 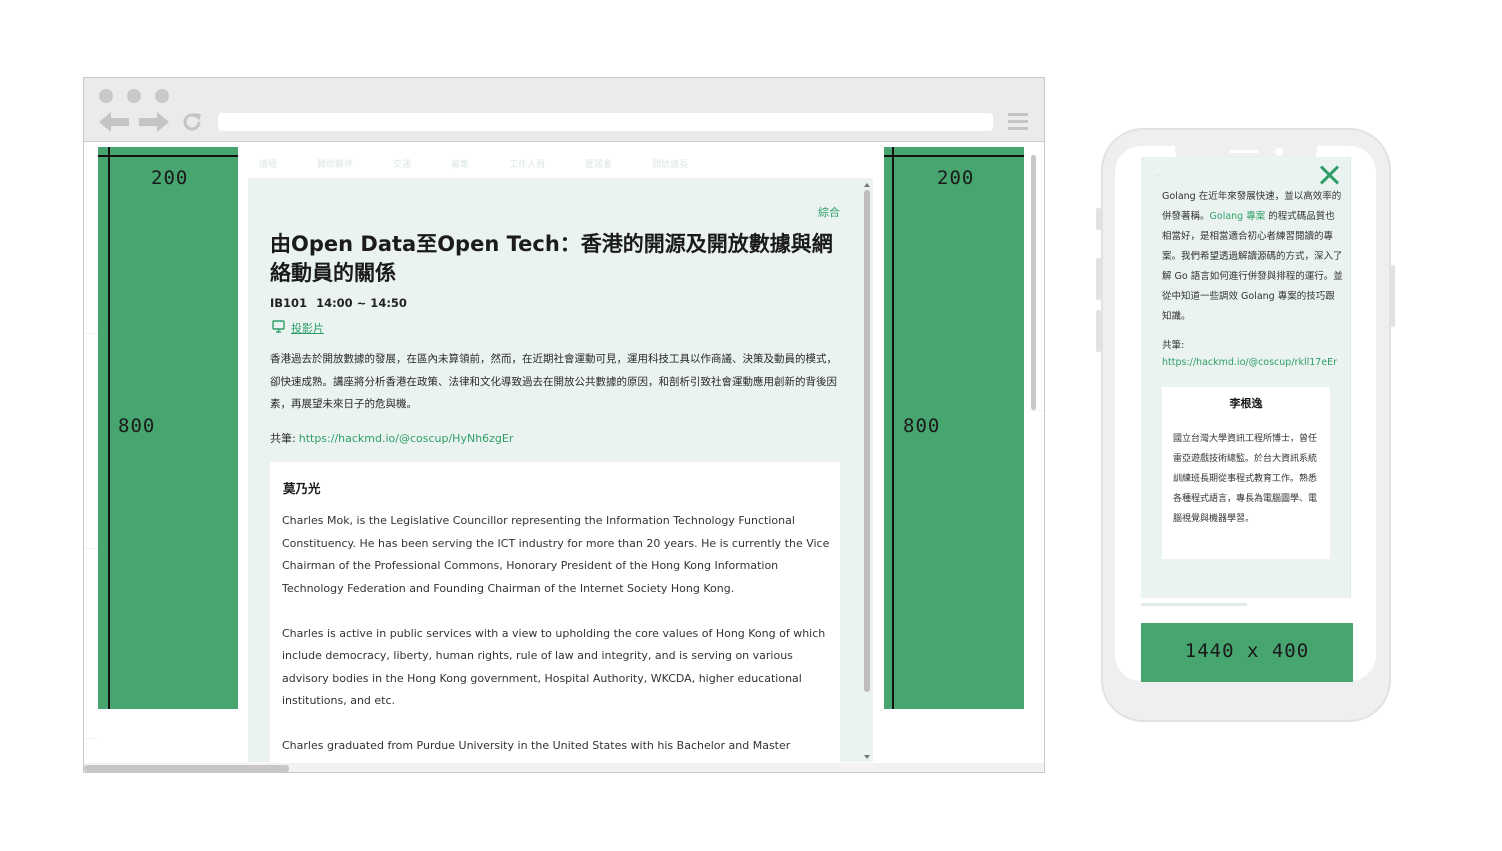 What do you see at coordinates (1194, 604) in the screenshot?
I see `mobile-scroll-thumb` at bounding box center [1194, 604].